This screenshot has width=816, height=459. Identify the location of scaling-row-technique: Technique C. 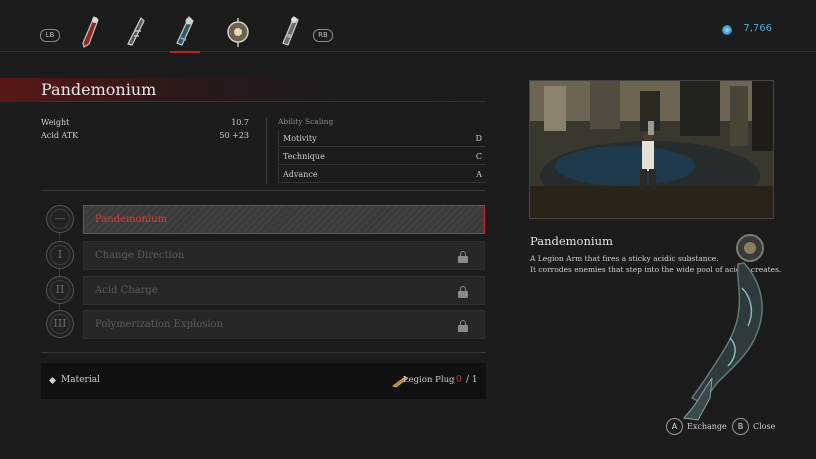
(382, 156).